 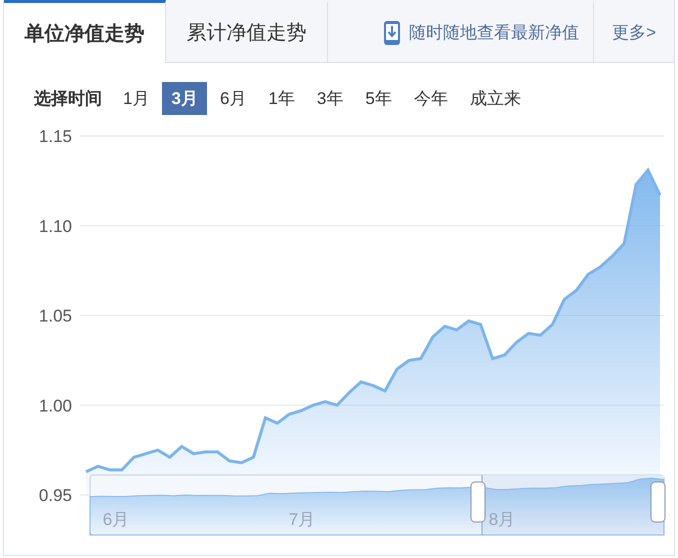 I want to click on navigator-month-label: 8月, so click(x=502, y=519).